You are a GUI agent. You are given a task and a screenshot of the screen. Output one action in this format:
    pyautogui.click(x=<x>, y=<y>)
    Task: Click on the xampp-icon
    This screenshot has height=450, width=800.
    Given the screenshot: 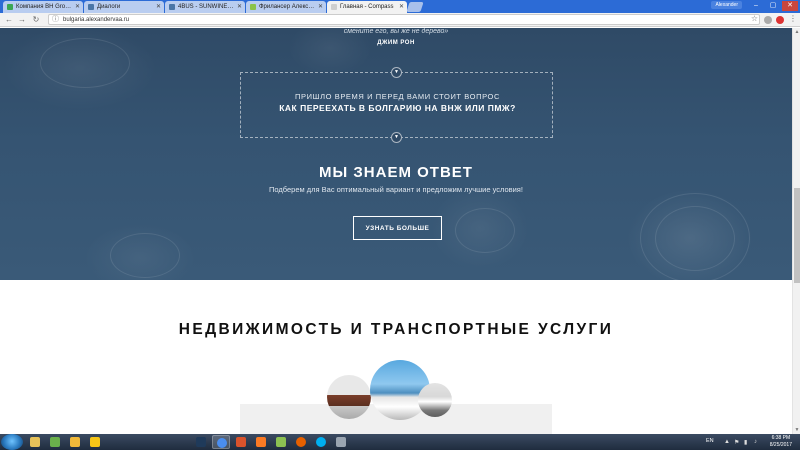 What is the action you would take?
    pyautogui.click(x=261, y=442)
    